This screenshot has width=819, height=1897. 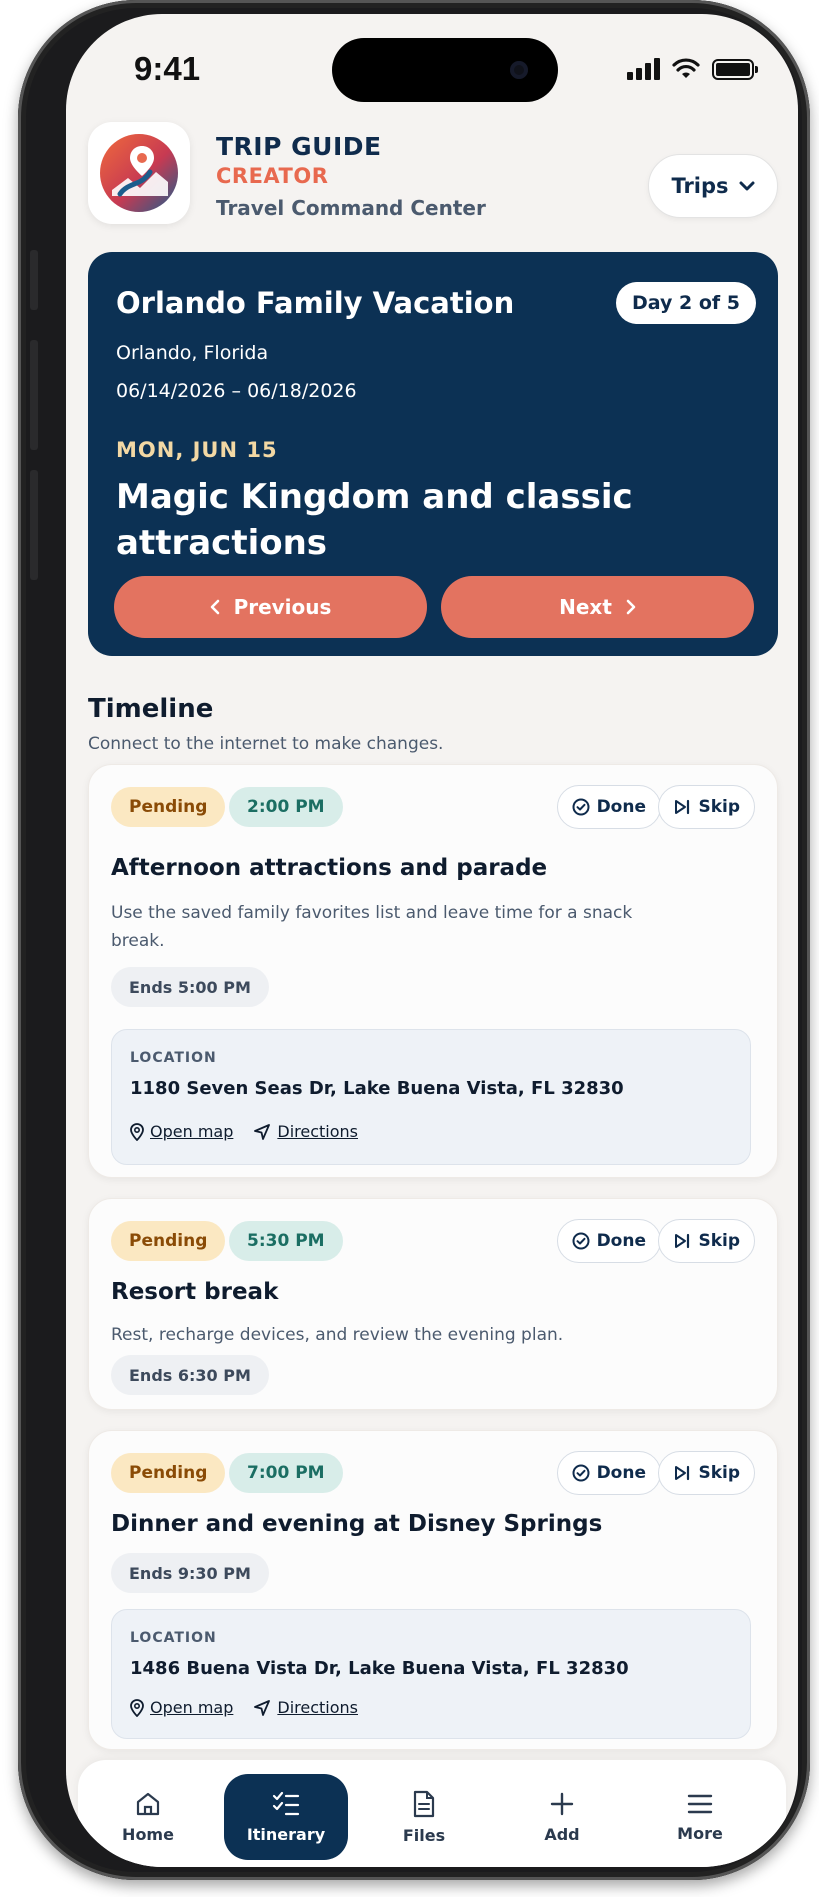 I want to click on brand-tagline: Travel Command Center, so click(x=351, y=208).